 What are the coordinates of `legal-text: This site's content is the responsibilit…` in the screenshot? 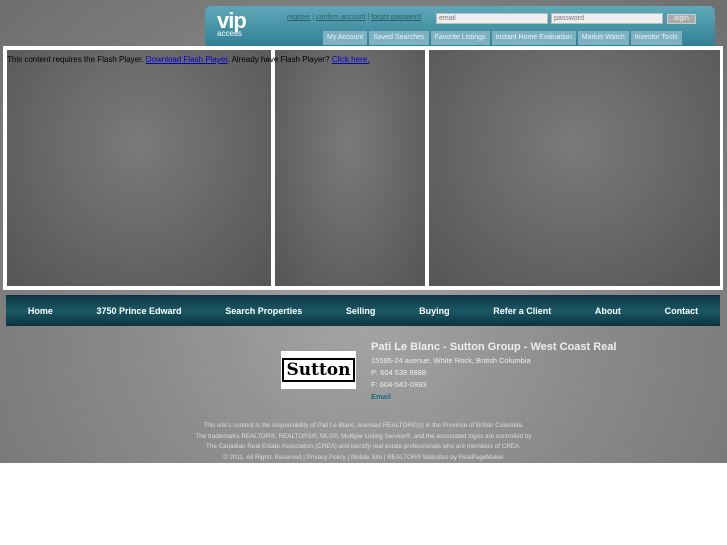 It's located at (363, 442).